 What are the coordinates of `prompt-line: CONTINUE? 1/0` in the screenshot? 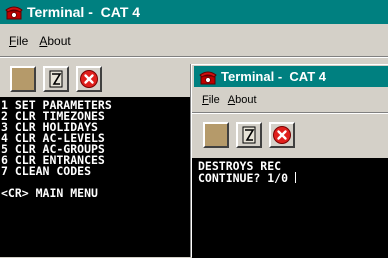 It's located at (293, 178).